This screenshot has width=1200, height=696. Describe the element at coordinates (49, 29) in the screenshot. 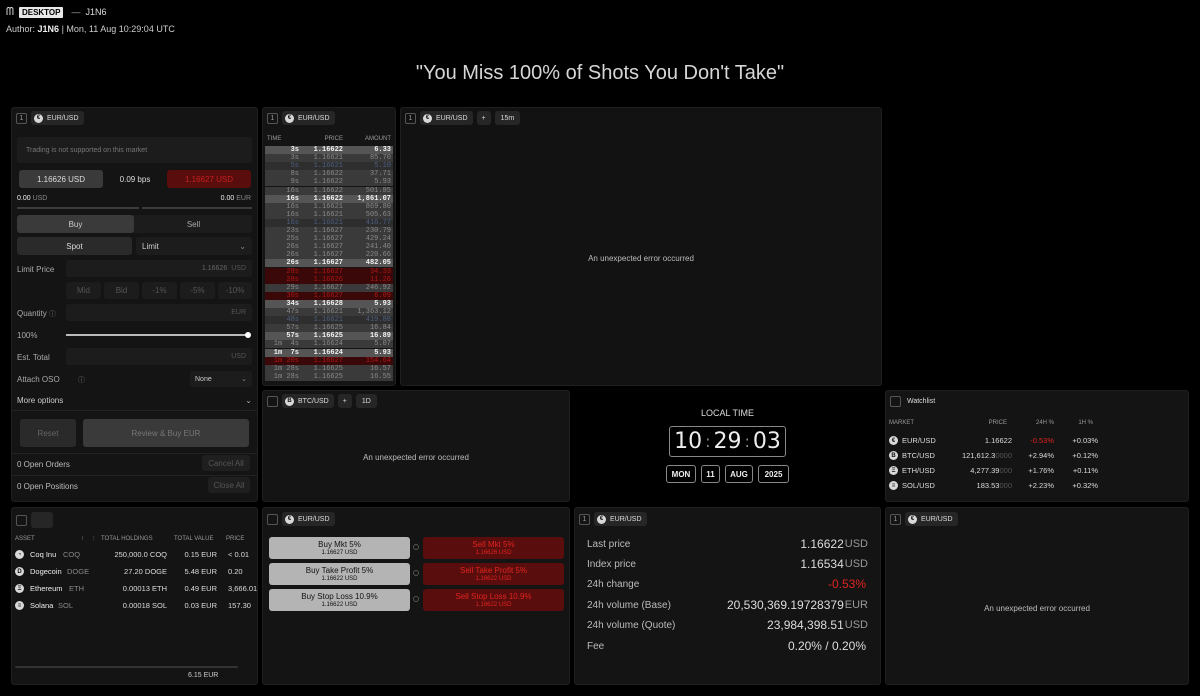

I see `author-name: J1N6` at that location.